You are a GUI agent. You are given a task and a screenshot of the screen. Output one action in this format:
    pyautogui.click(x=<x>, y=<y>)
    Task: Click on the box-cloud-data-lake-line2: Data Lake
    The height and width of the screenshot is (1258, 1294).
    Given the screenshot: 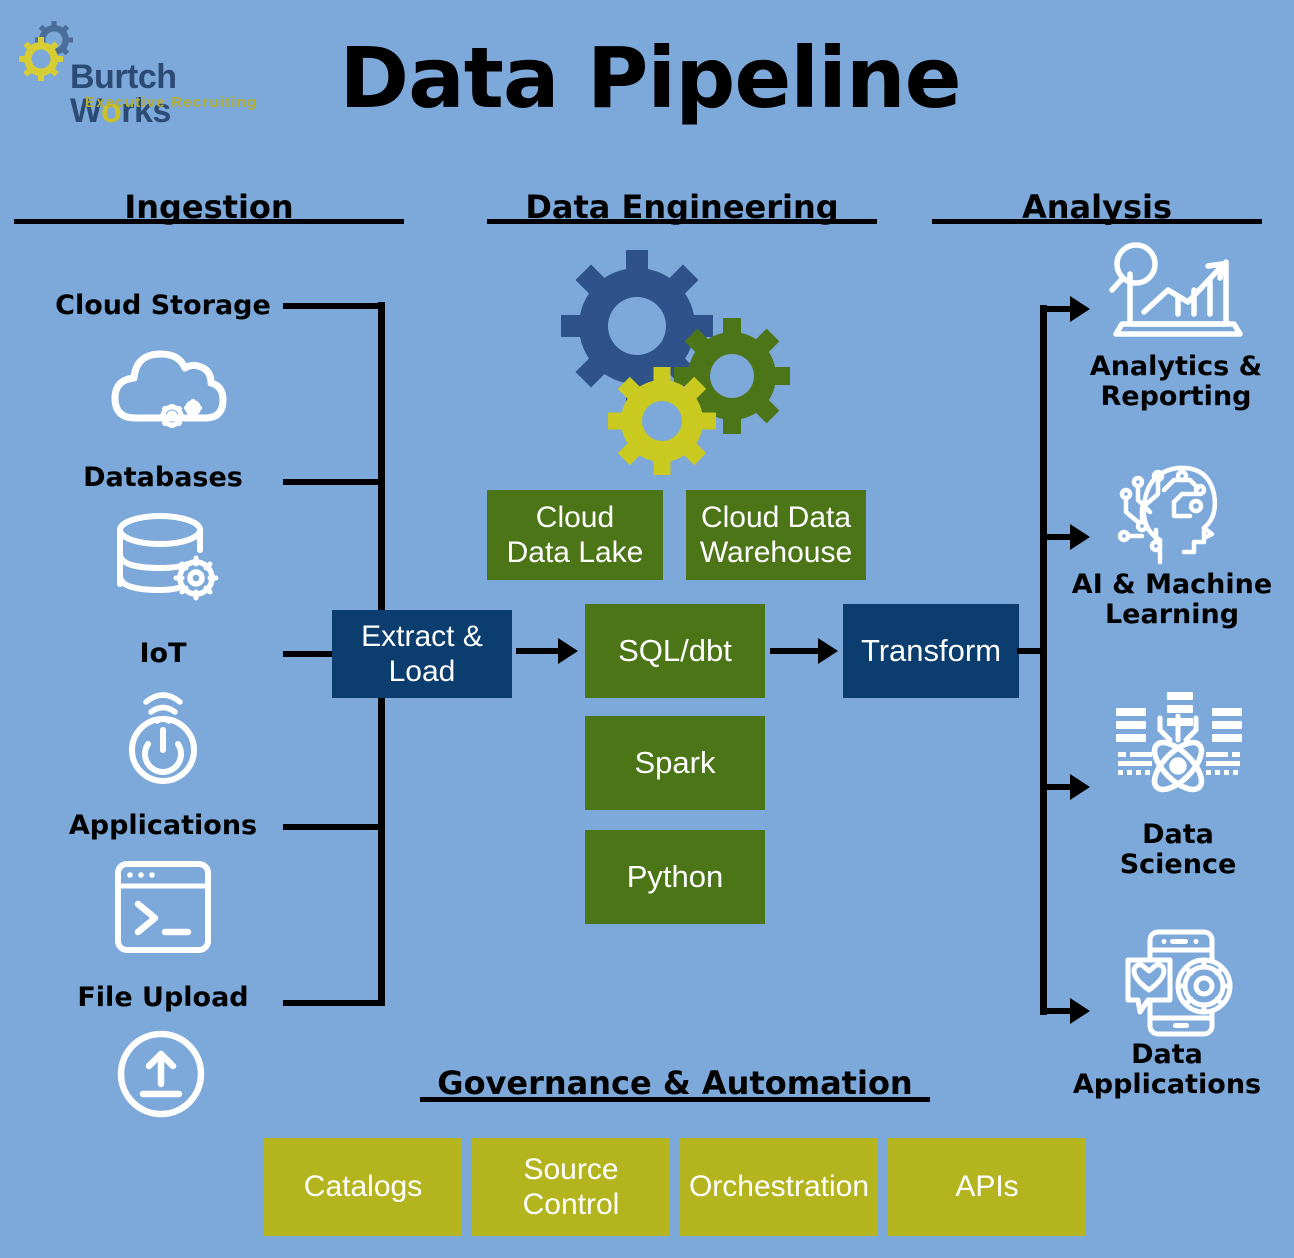 What is the action you would take?
    pyautogui.click(x=575, y=552)
    